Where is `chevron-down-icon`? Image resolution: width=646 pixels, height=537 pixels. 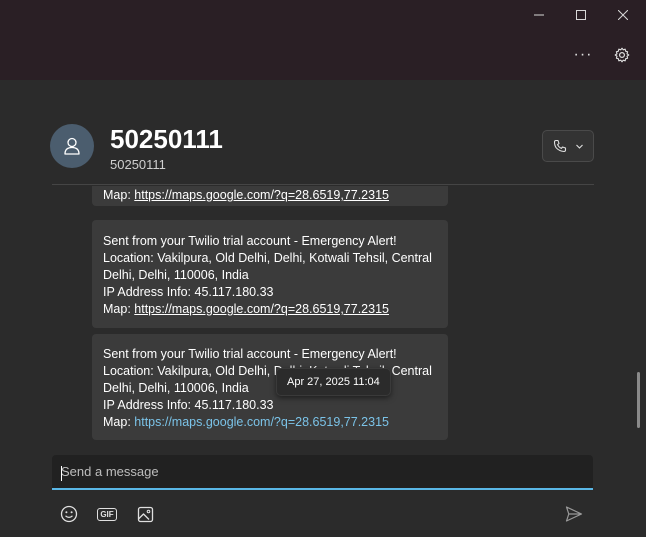 chevron-down-icon is located at coordinates (579, 146).